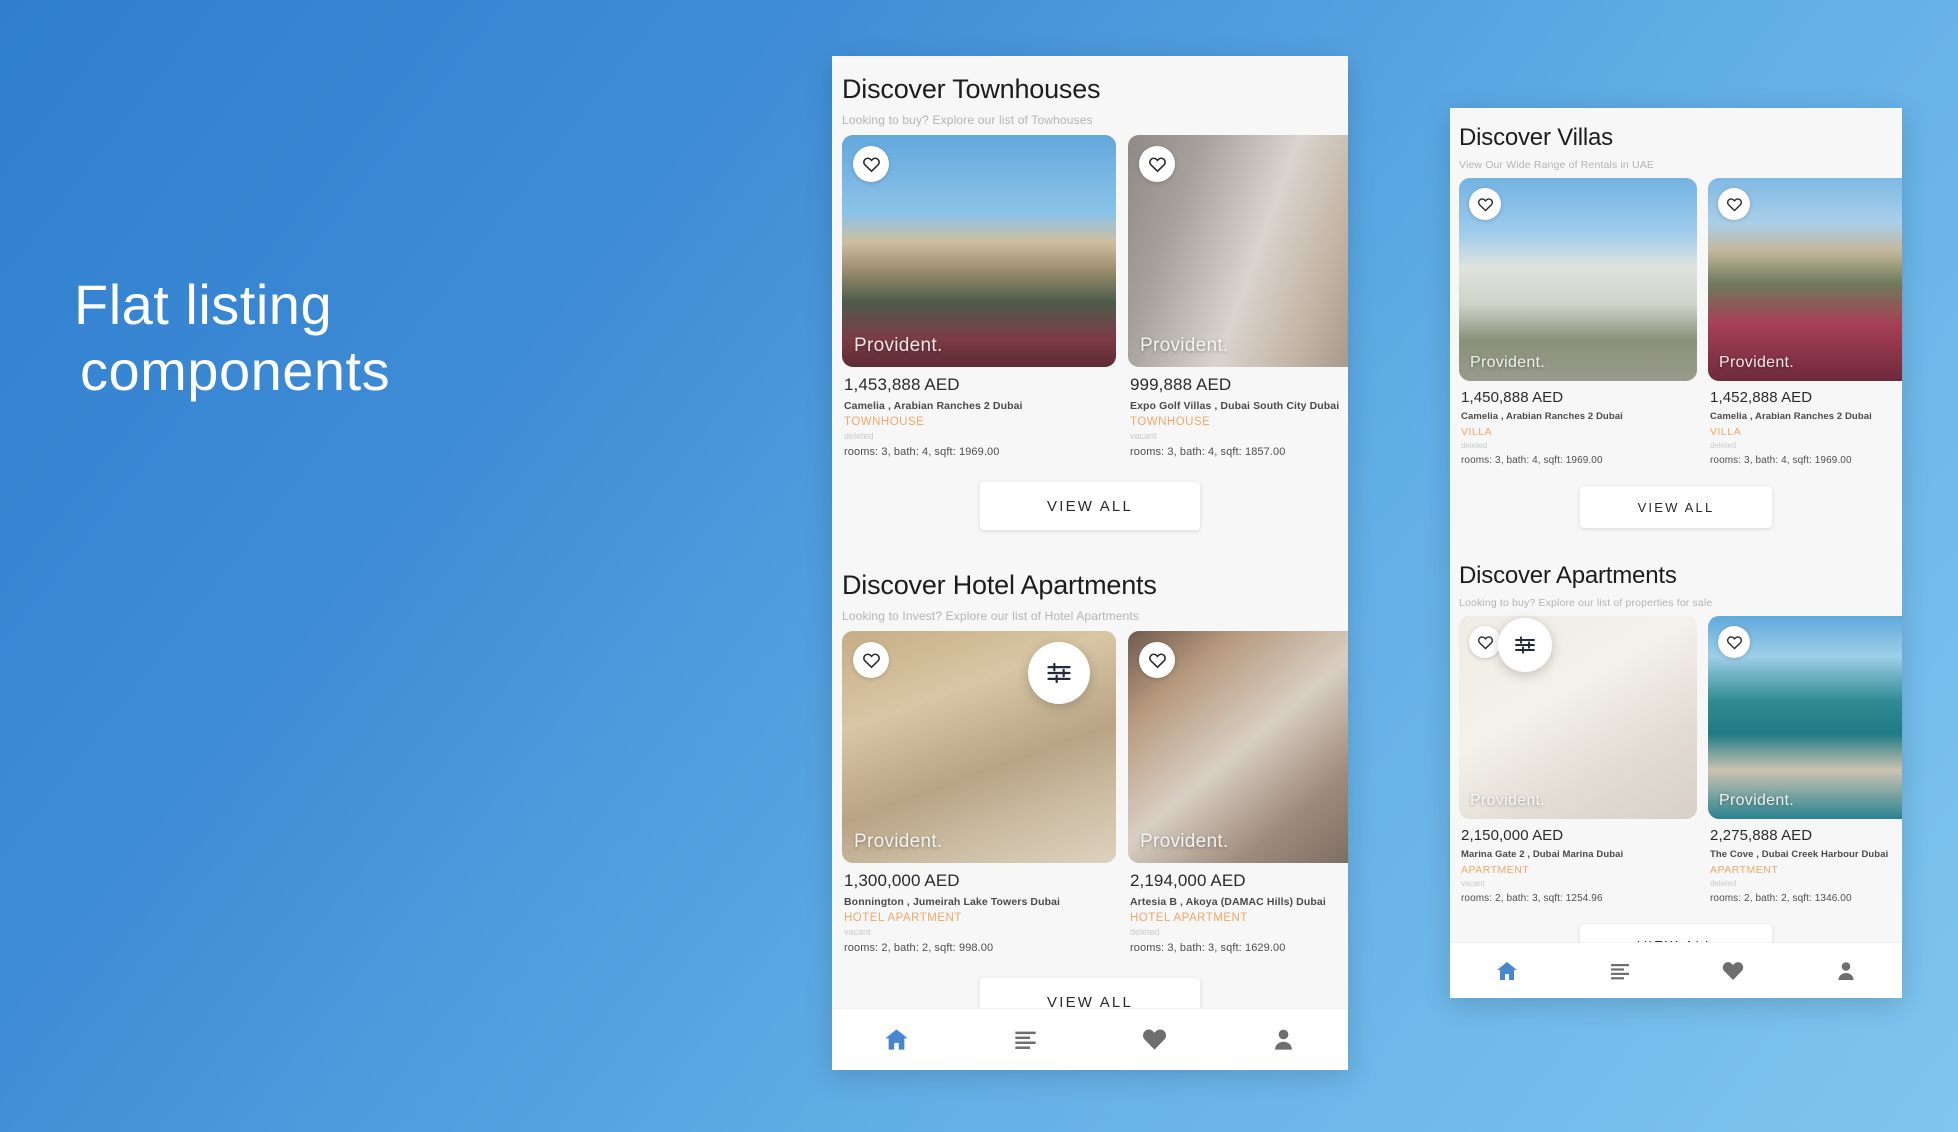  Describe the element at coordinates (971, 89) in the screenshot. I see `section-title: Discover Townhouses` at that location.